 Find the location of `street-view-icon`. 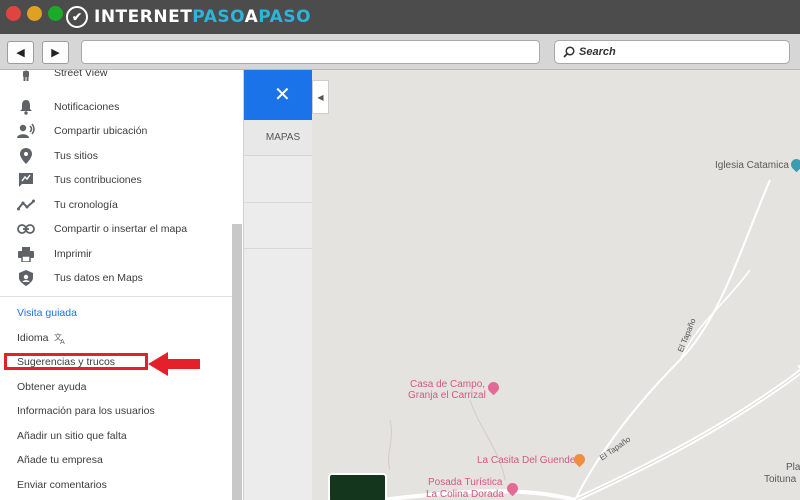

street-view-icon is located at coordinates (26, 76).